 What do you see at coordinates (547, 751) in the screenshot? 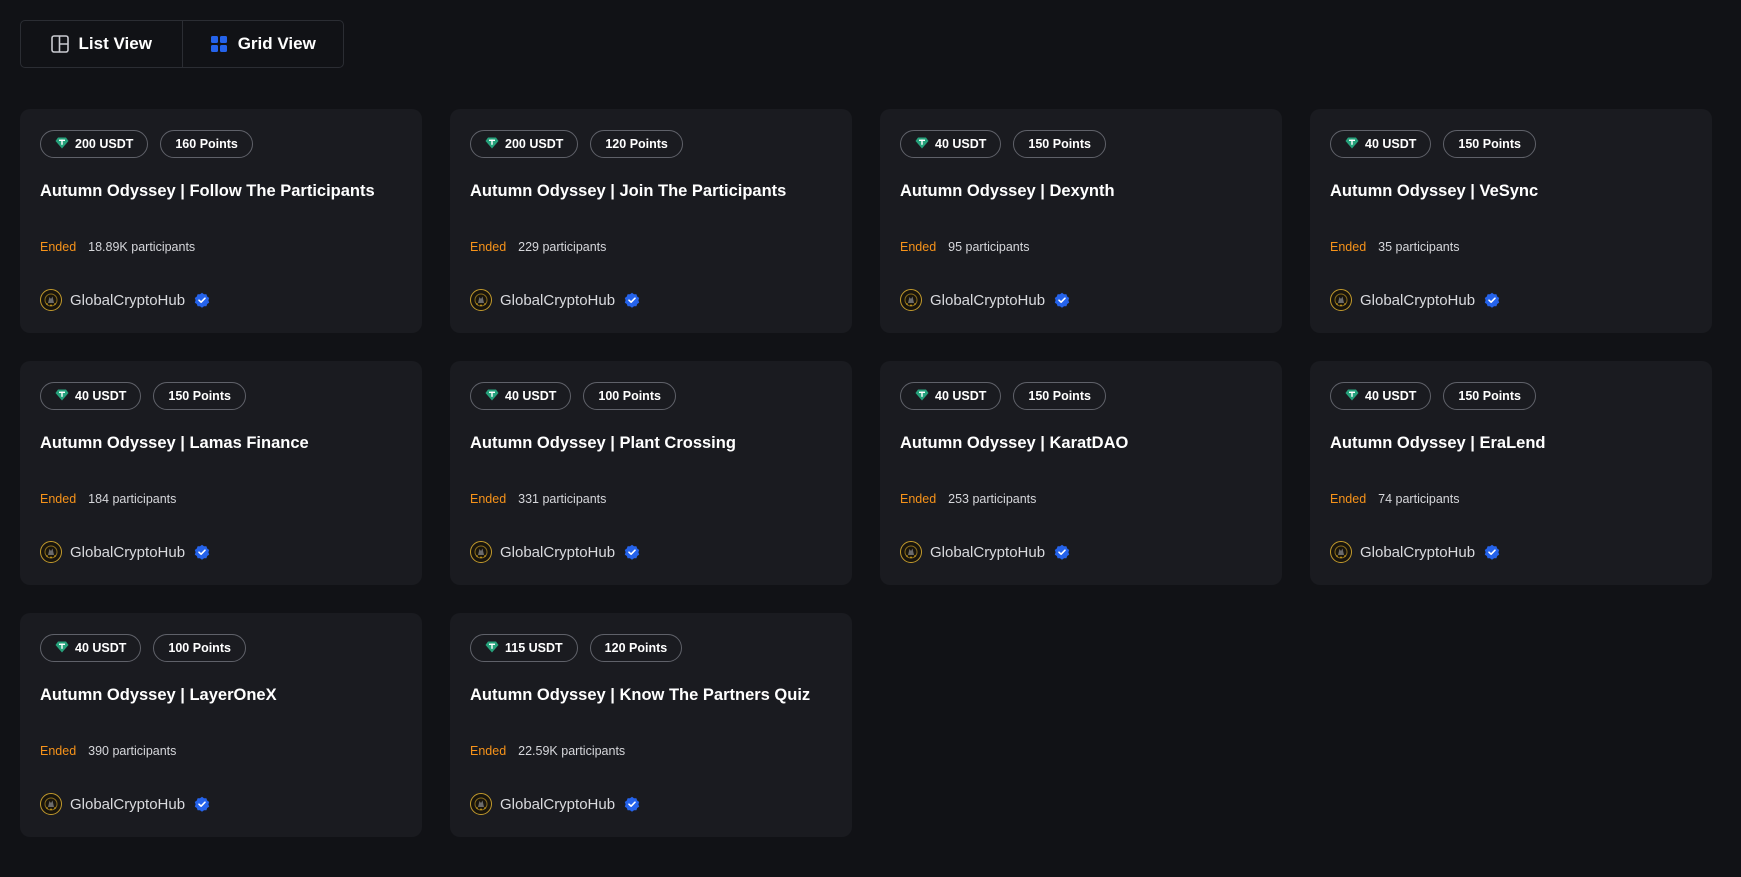
I see `campaign-meta: Ended 22.59K participants` at bounding box center [547, 751].